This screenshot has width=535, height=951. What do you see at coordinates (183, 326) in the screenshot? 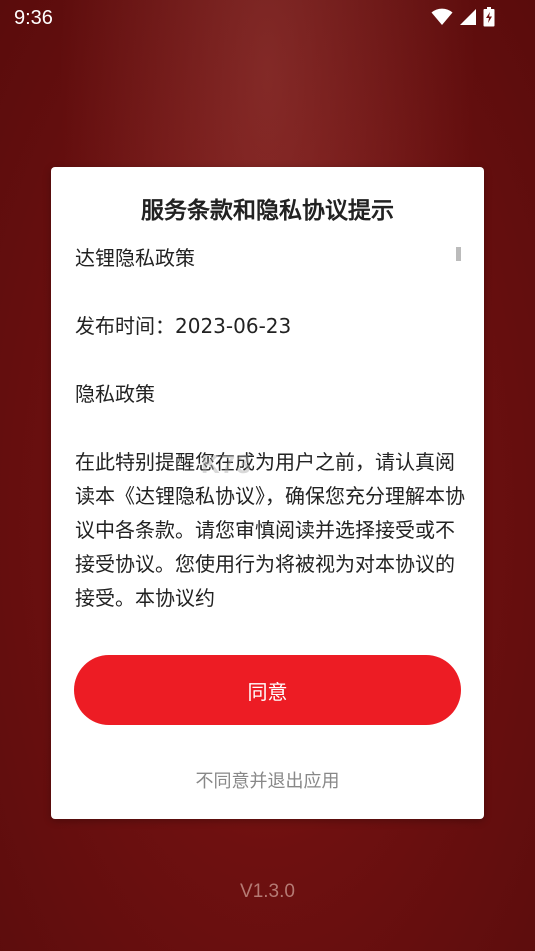
I see `publish-date: 发布时间：2023-06-23` at bounding box center [183, 326].